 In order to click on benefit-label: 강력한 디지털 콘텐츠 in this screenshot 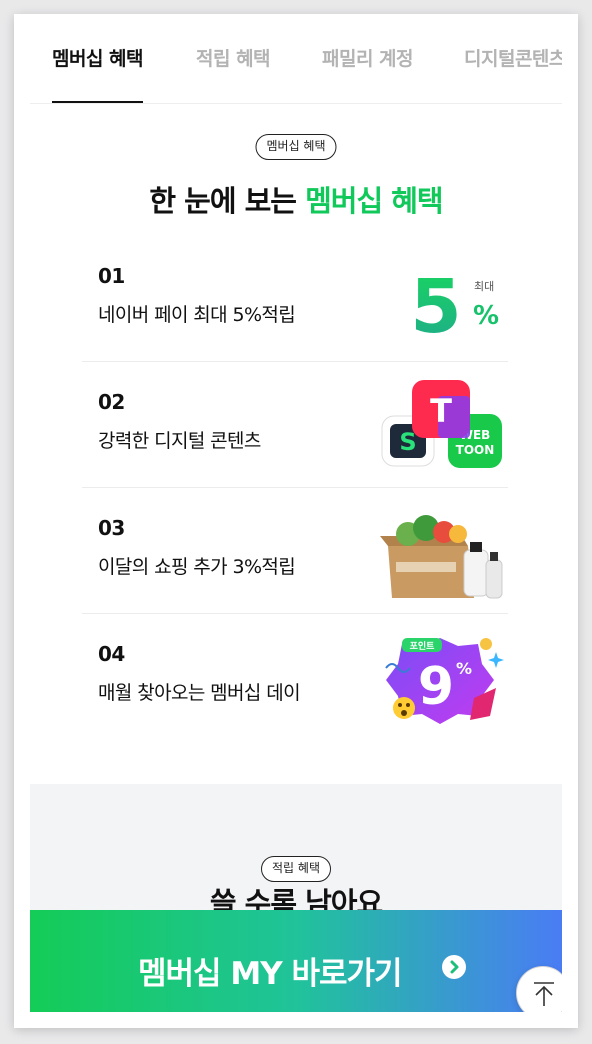, I will do `click(179, 441)`.